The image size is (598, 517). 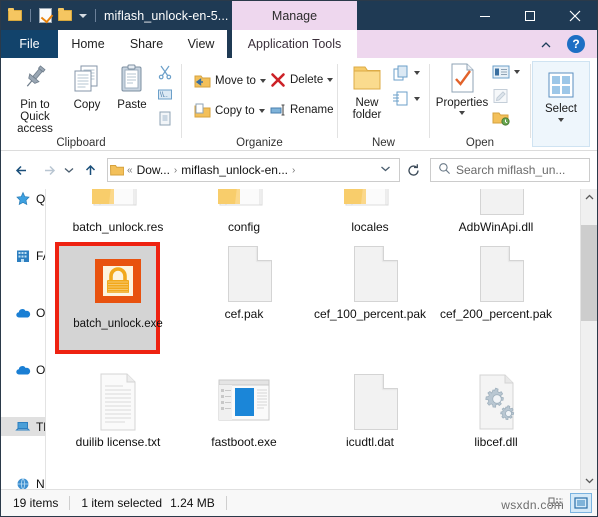 What do you see at coordinates (581, 503) in the screenshot?
I see `large-icons-view-button` at bounding box center [581, 503].